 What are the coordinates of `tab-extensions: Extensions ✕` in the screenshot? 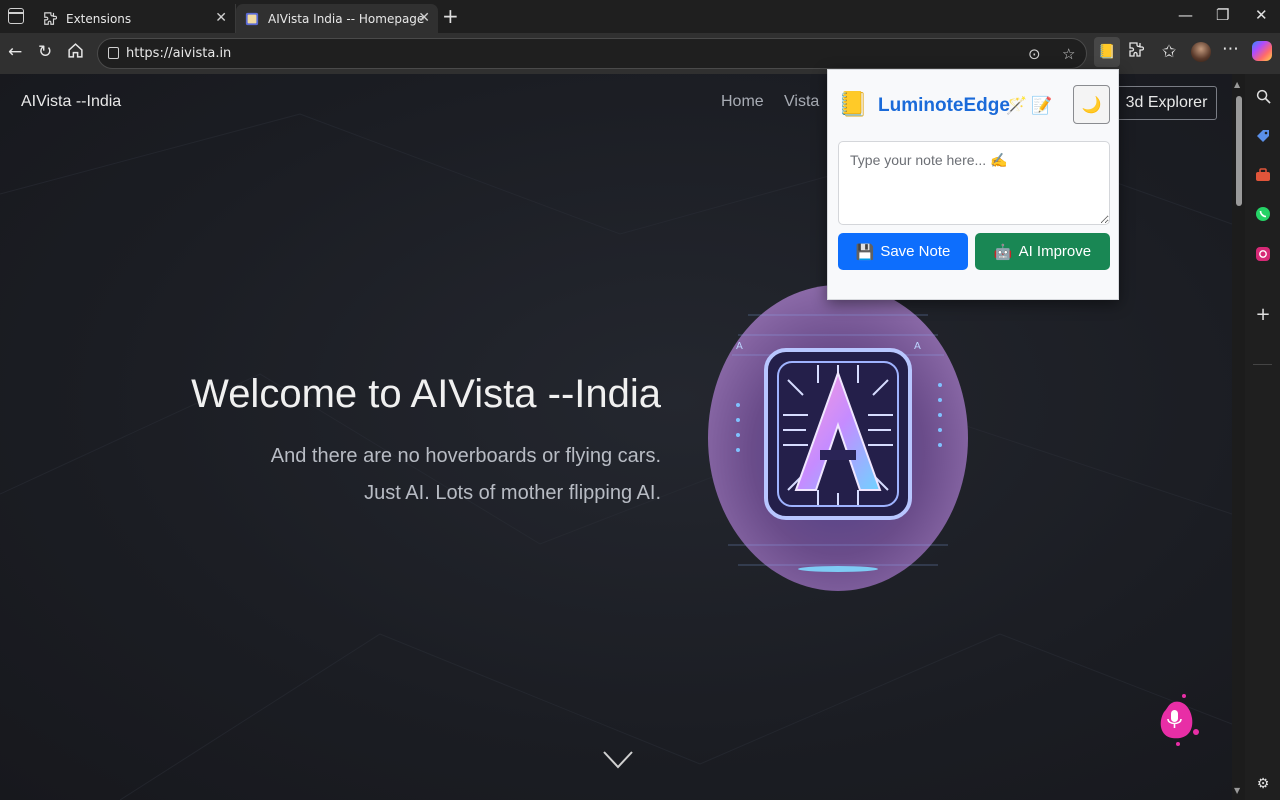 It's located at (135, 18).